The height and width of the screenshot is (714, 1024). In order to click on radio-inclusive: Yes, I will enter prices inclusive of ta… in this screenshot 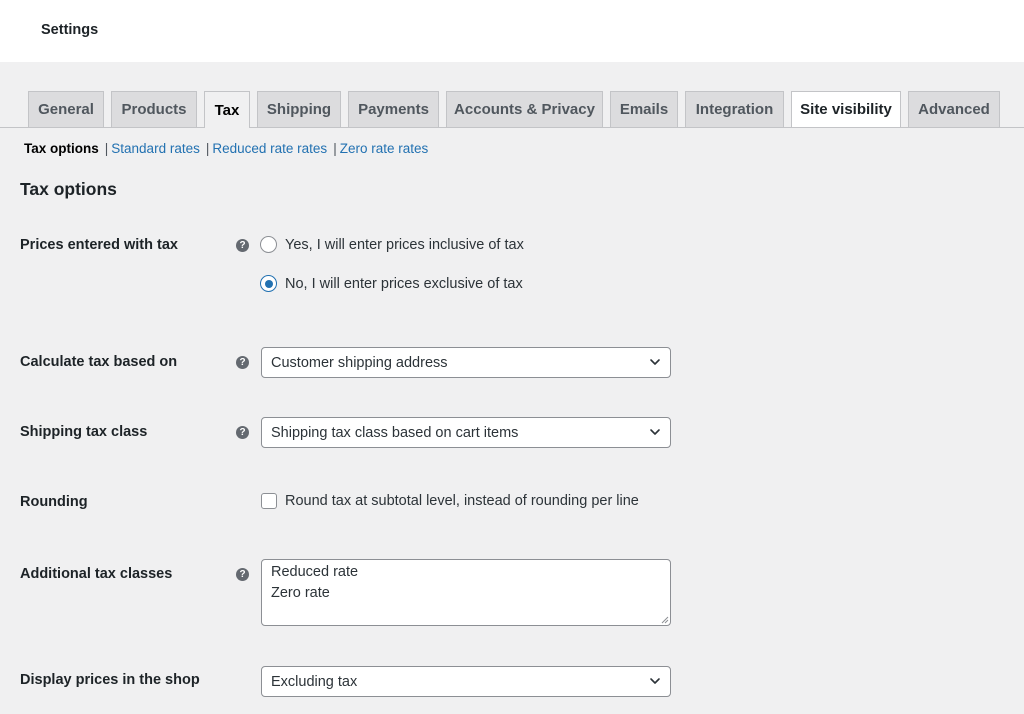, I will do `click(392, 244)`.